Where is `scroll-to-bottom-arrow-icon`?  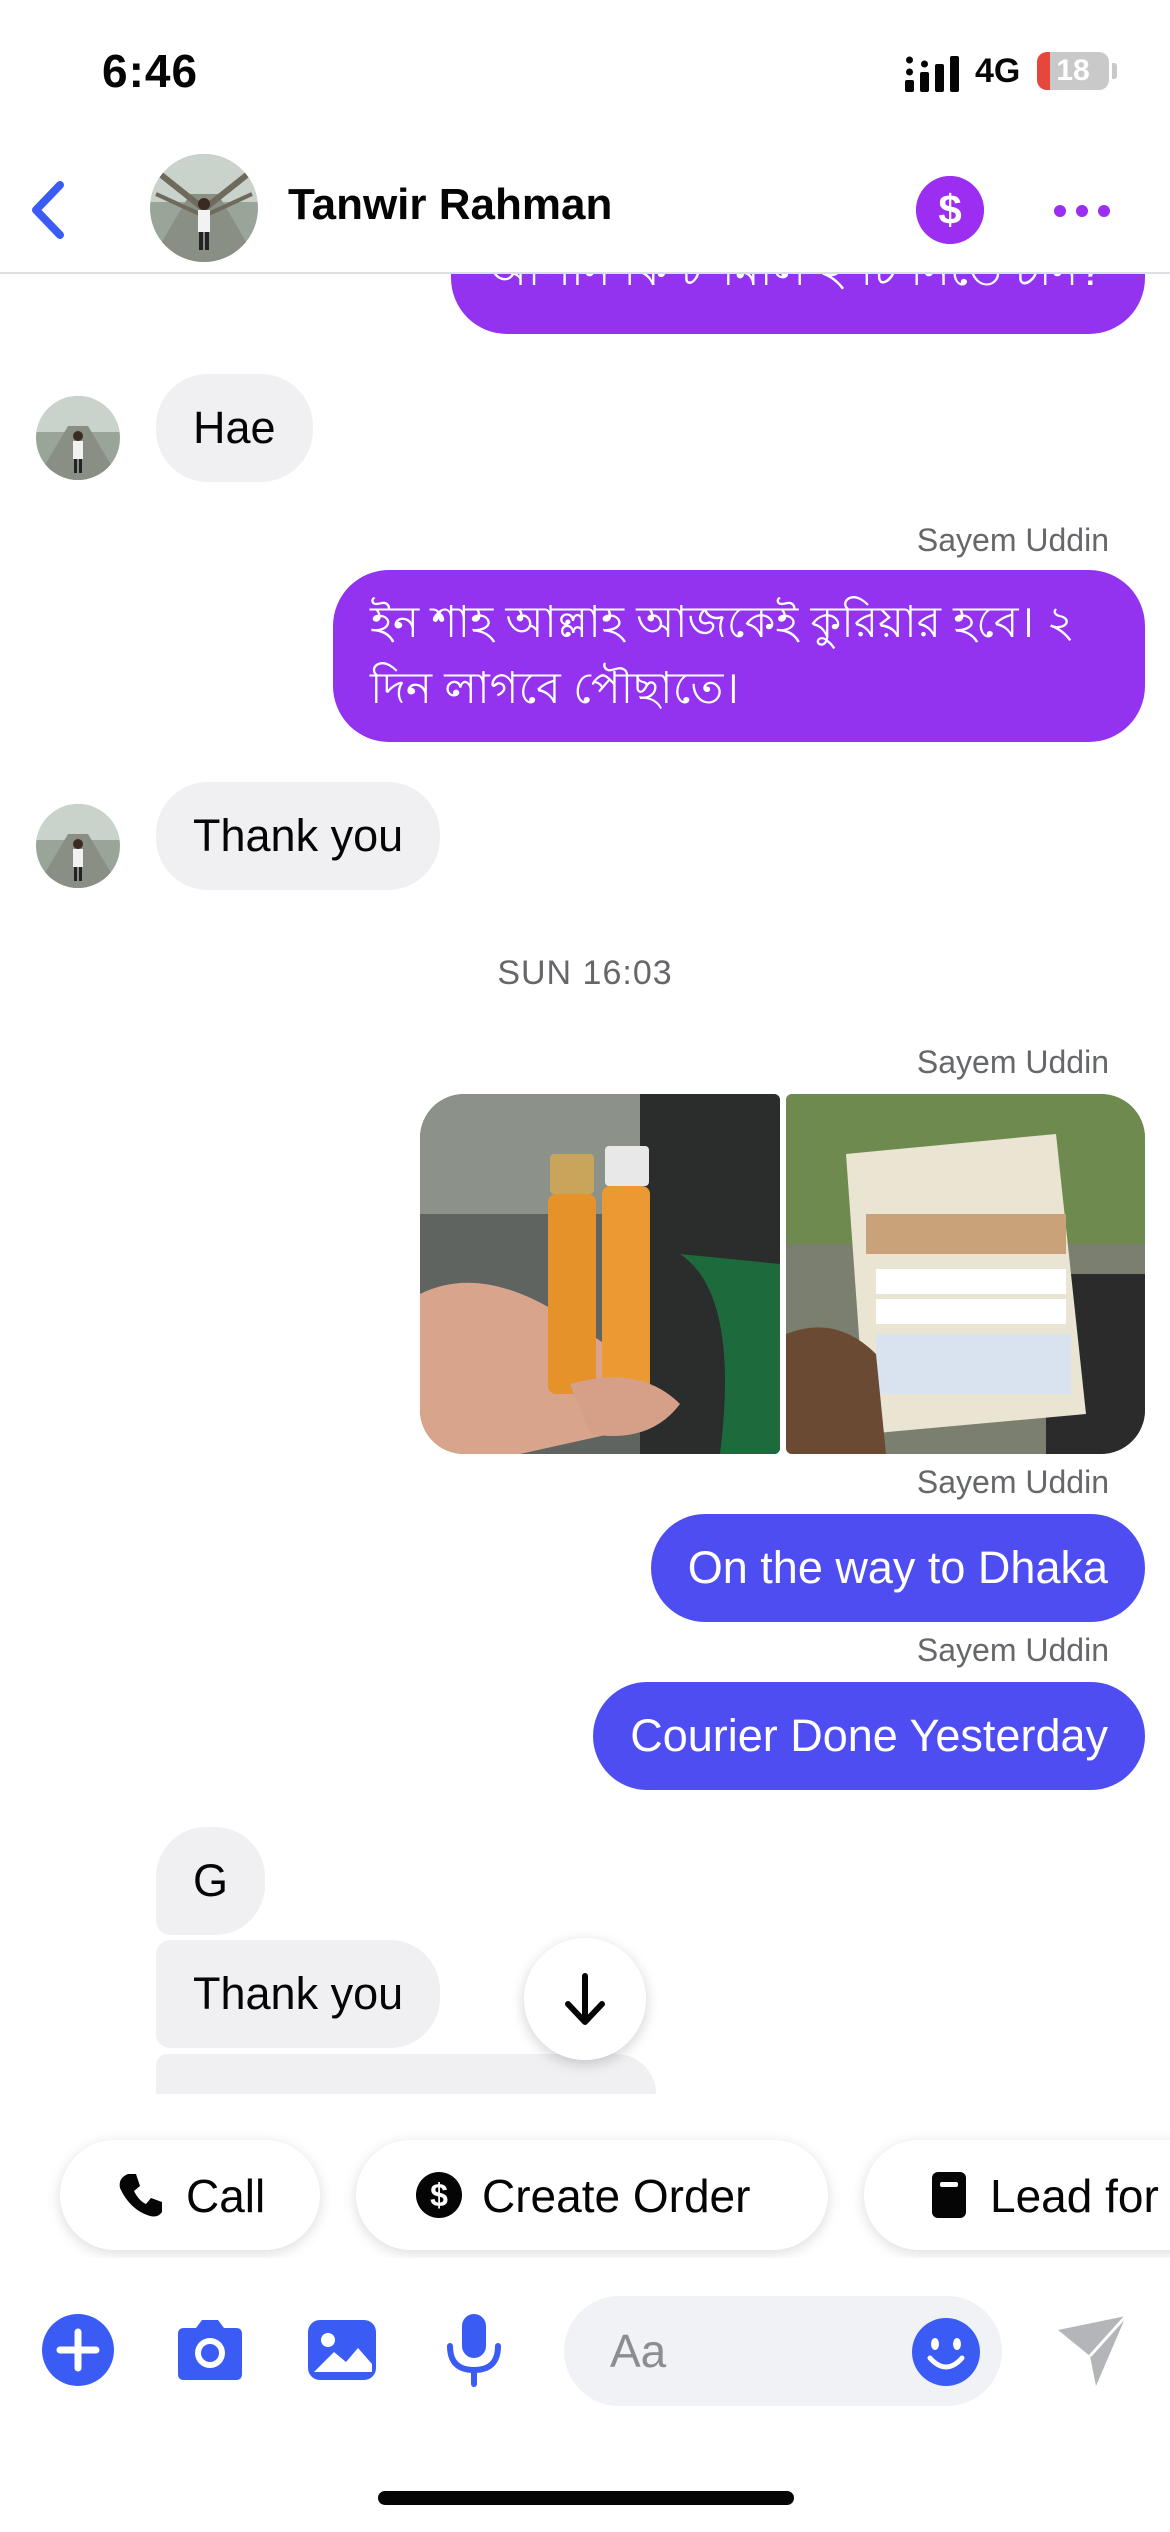
scroll-to-bottom-arrow-icon is located at coordinates (585, 1999).